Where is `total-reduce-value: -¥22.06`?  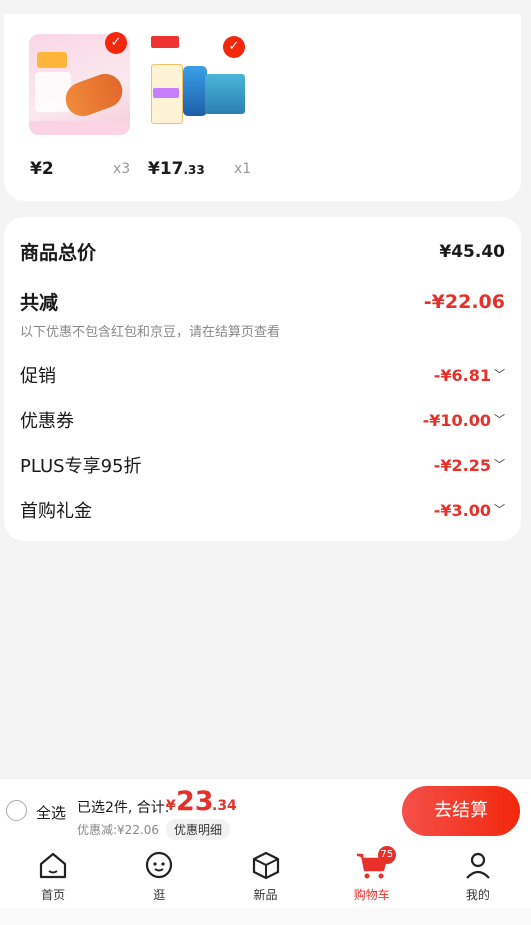 total-reduce-value: -¥22.06 is located at coordinates (464, 301).